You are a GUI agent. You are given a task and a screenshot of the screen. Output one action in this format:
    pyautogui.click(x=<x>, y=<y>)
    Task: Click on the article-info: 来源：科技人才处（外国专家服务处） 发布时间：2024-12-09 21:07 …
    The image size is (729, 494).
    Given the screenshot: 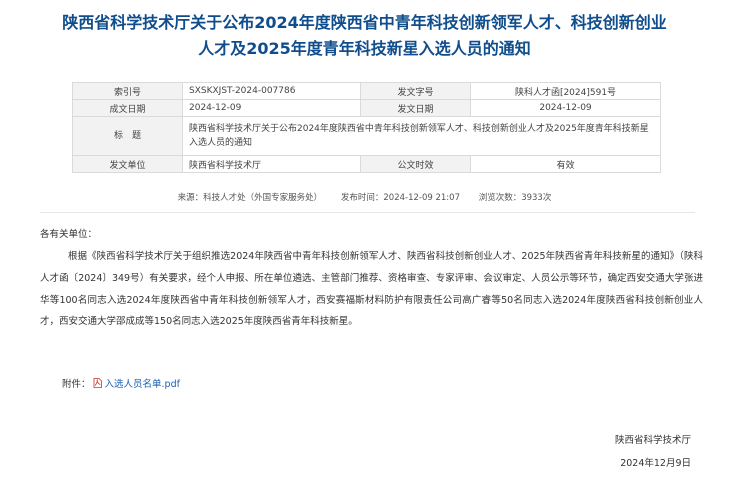 What is the action you would take?
    pyautogui.click(x=364, y=197)
    